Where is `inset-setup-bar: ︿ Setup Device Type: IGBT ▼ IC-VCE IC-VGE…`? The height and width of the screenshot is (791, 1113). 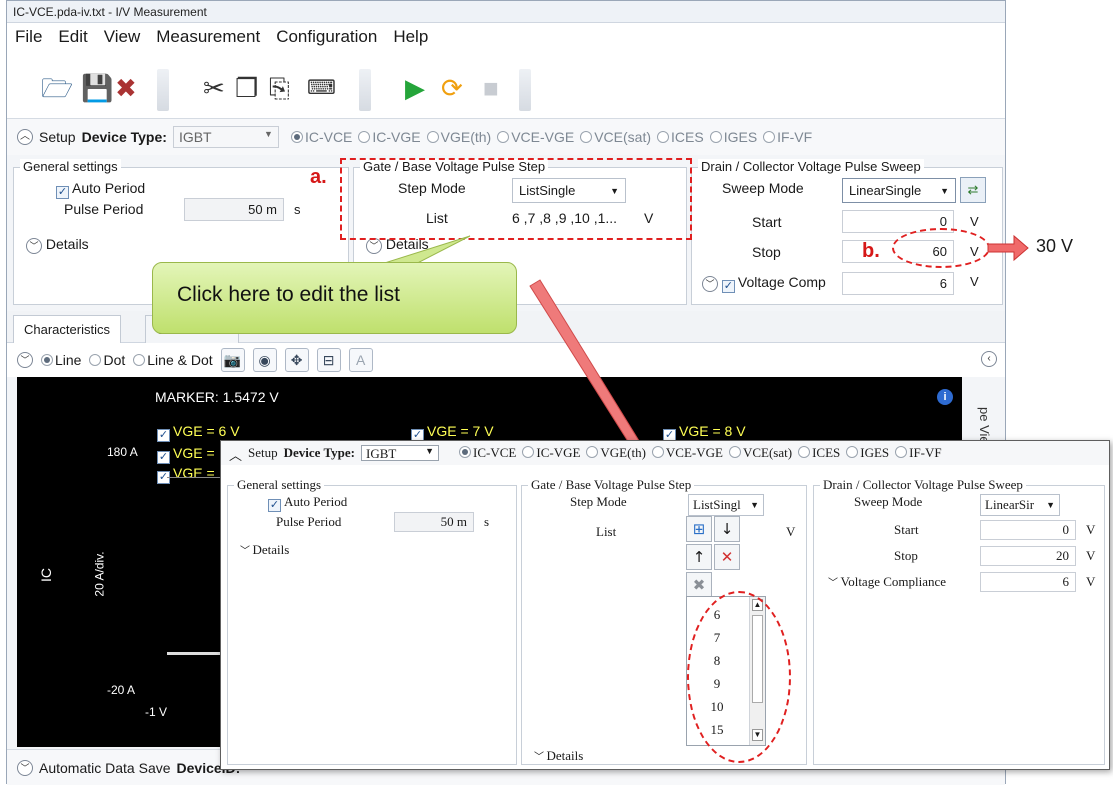 inset-setup-bar: ︿ Setup Device Type: IGBT ▼ IC-VCE IC-VGE… is located at coordinates (665, 453).